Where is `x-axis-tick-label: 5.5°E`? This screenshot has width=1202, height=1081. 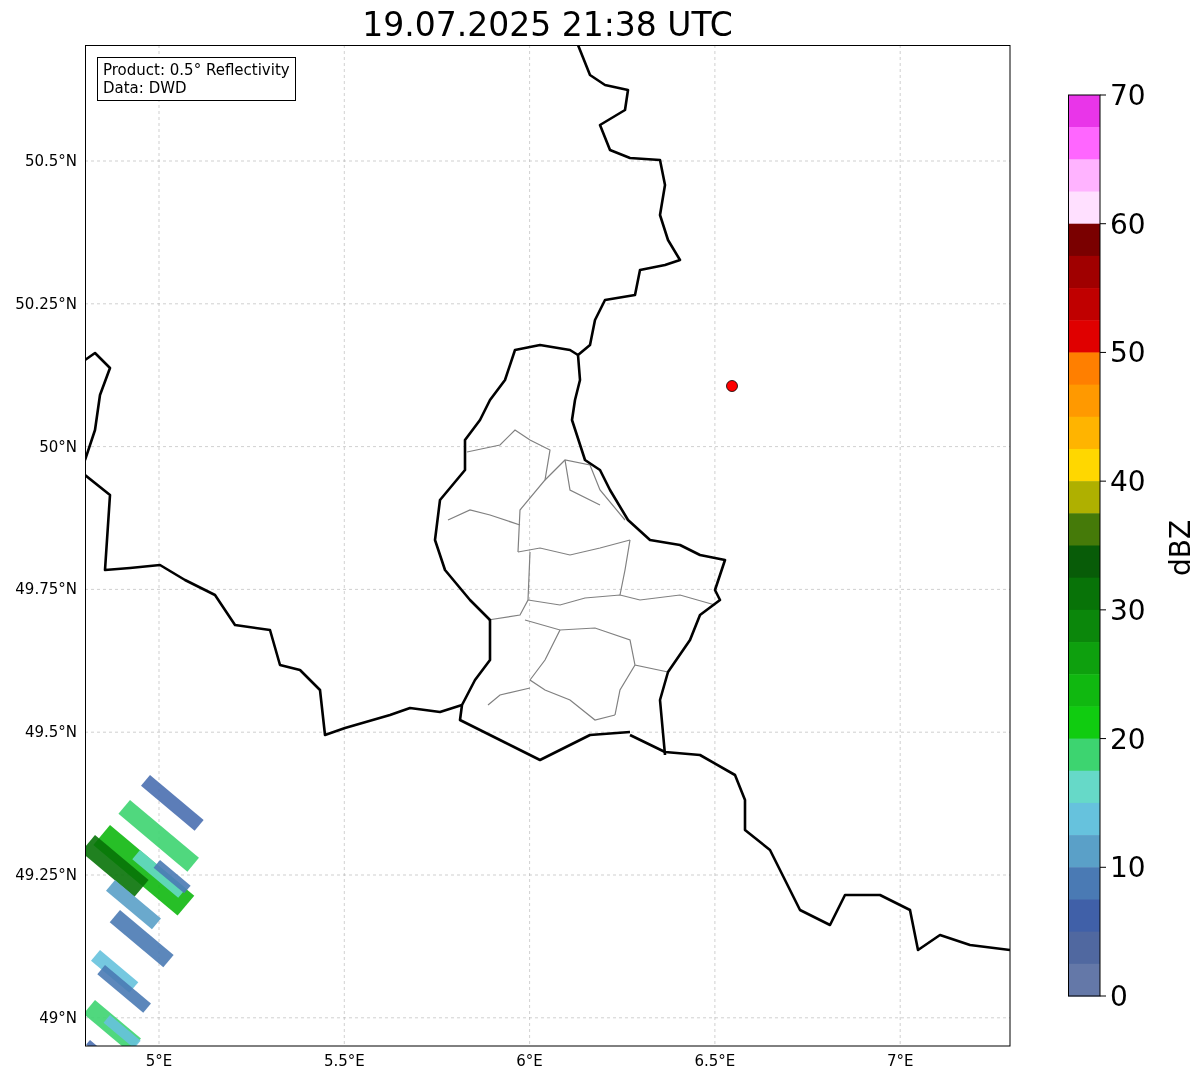 x-axis-tick-label: 5.5°E is located at coordinates (344, 1061).